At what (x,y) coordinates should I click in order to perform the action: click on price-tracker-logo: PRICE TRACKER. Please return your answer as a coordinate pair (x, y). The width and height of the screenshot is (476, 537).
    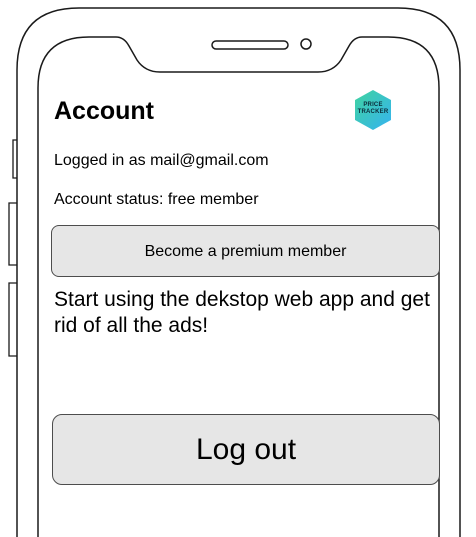
    Looking at the image, I should click on (373, 110).